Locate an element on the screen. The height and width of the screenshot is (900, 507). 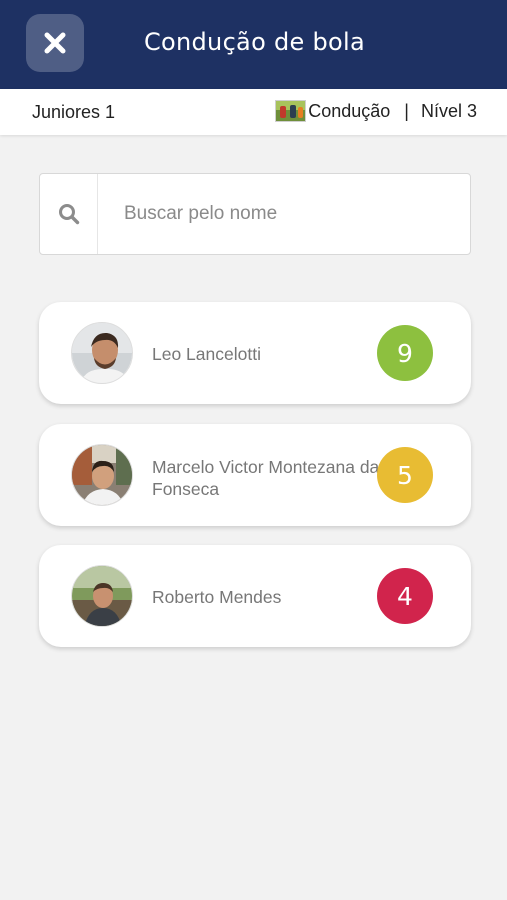
exercise-thumbnail is located at coordinates (291, 111).